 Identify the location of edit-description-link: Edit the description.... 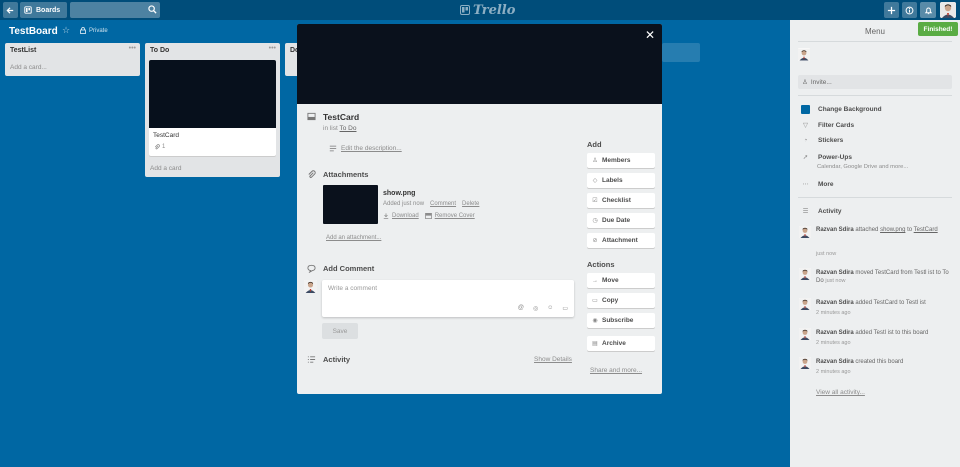
(365, 148).